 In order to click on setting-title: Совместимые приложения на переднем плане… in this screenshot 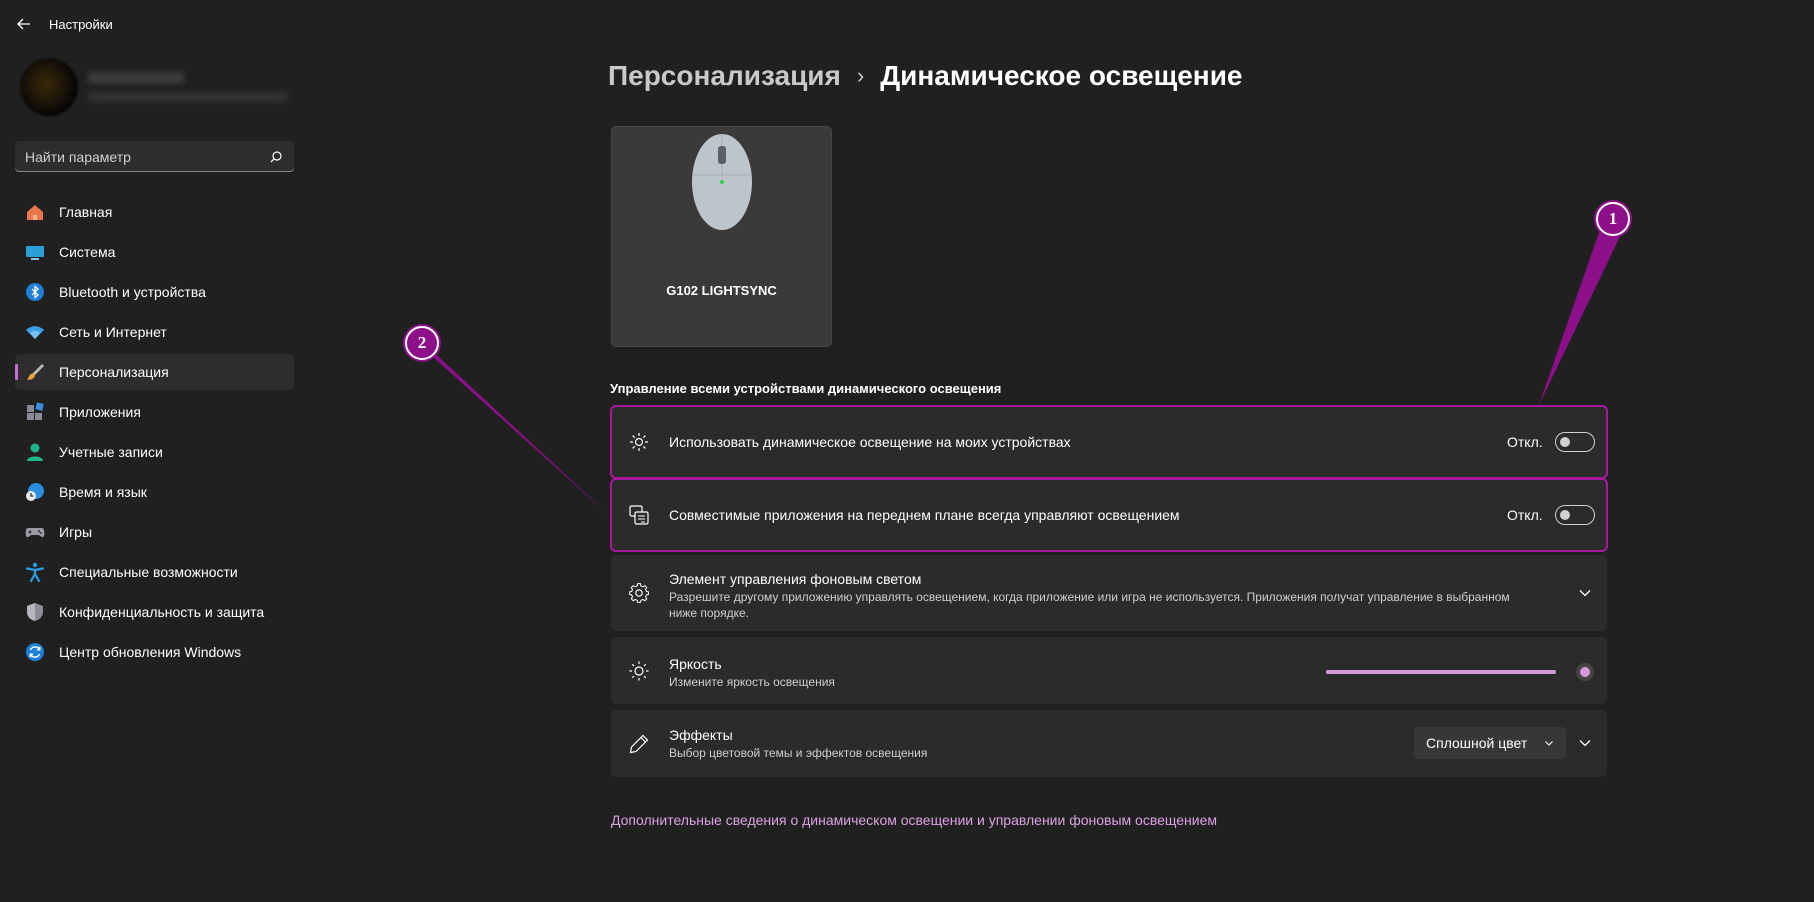, I will do `click(924, 515)`.